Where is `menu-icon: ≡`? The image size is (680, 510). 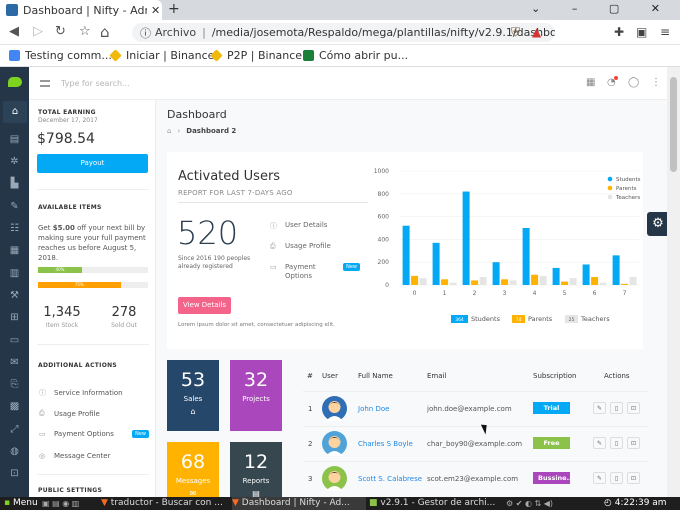
menu-icon: ≡ is located at coordinates (665, 32).